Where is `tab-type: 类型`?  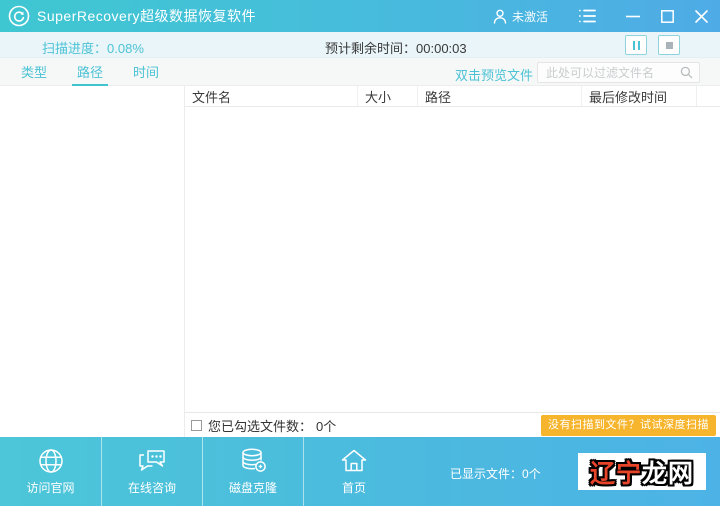
tab-type: 类型 is located at coordinates (34, 72).